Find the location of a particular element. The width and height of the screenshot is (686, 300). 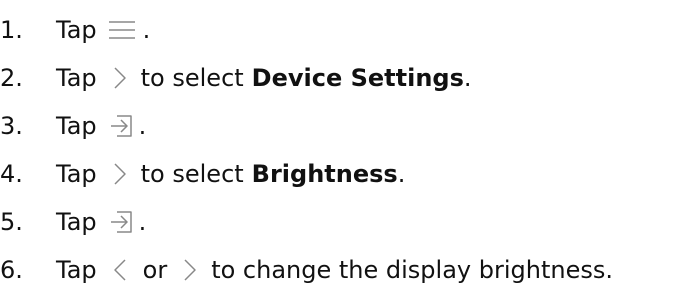

step-text: to change the display brightness. is located at coordinates (412, 270).